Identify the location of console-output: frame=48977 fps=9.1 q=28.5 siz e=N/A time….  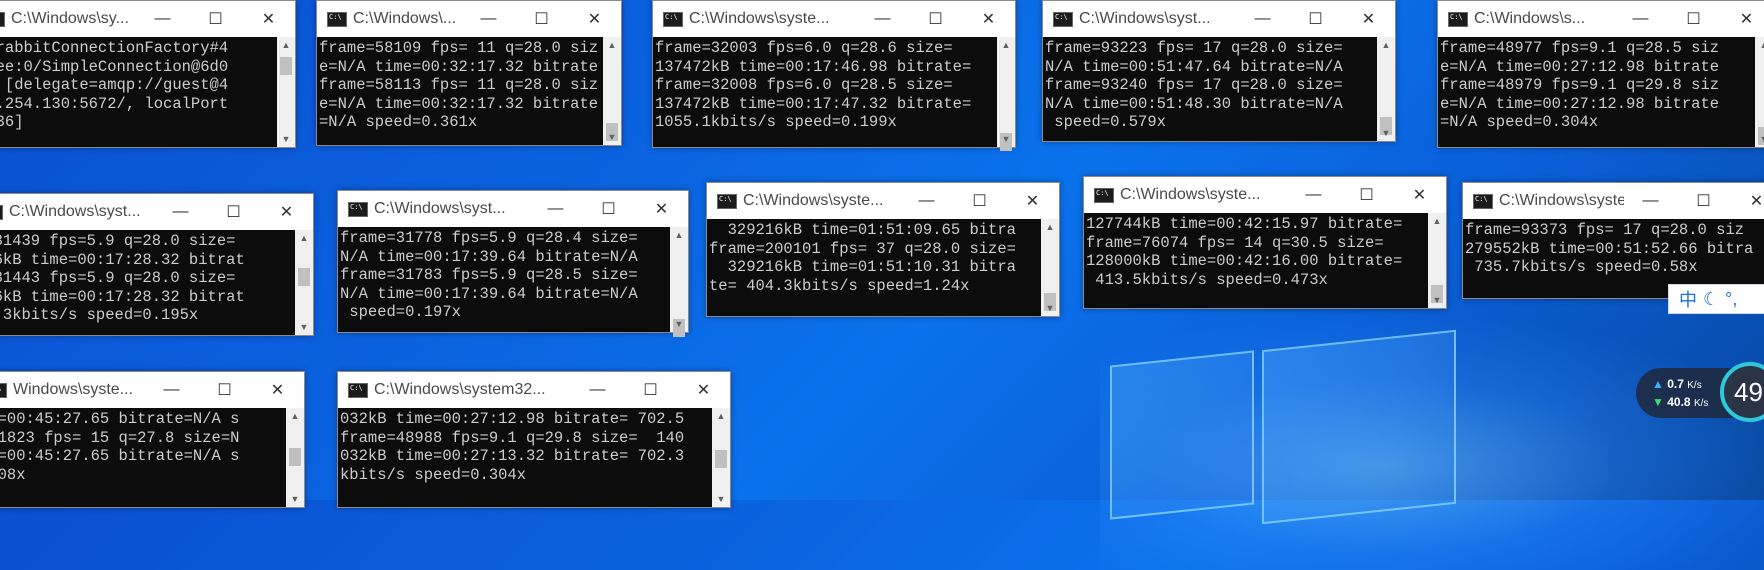
(1596, 92).